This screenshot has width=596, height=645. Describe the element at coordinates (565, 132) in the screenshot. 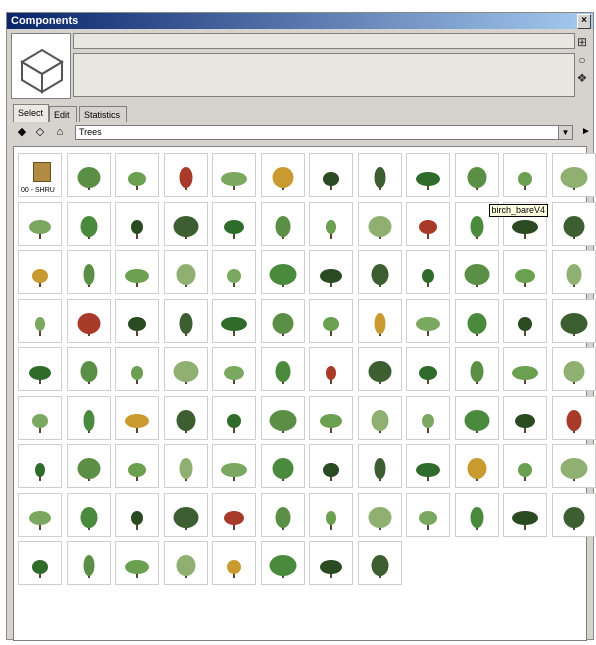

I see `chevron-down-icon: ▼` at that location.